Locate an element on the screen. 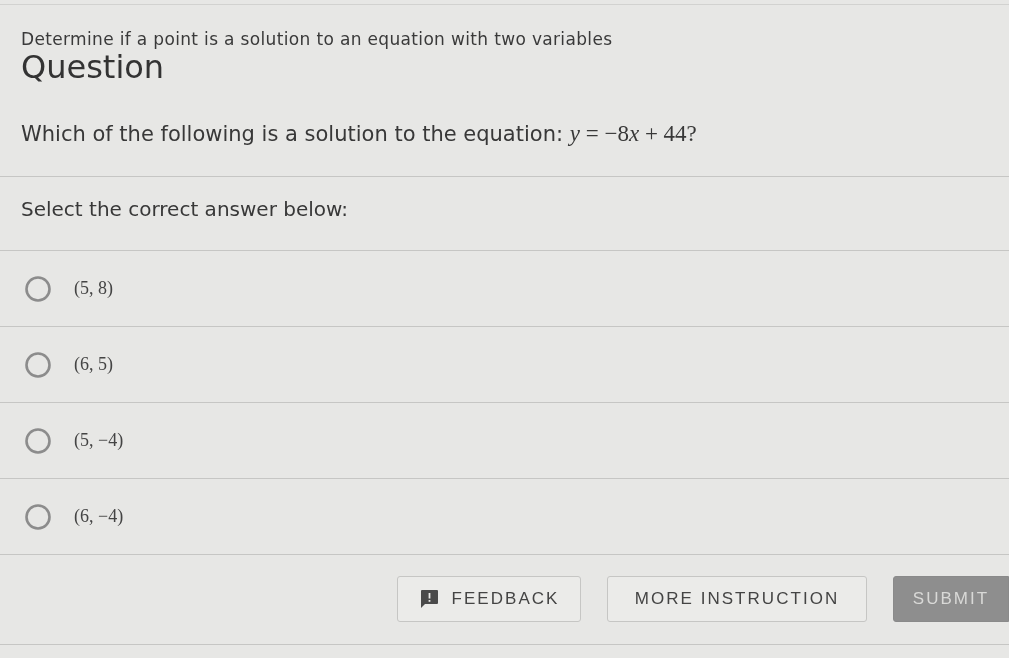 The height and width of the screenshot is (658, 1009). instruction-button: MORE INSTRUCTION is located at coordinates (737, 599).